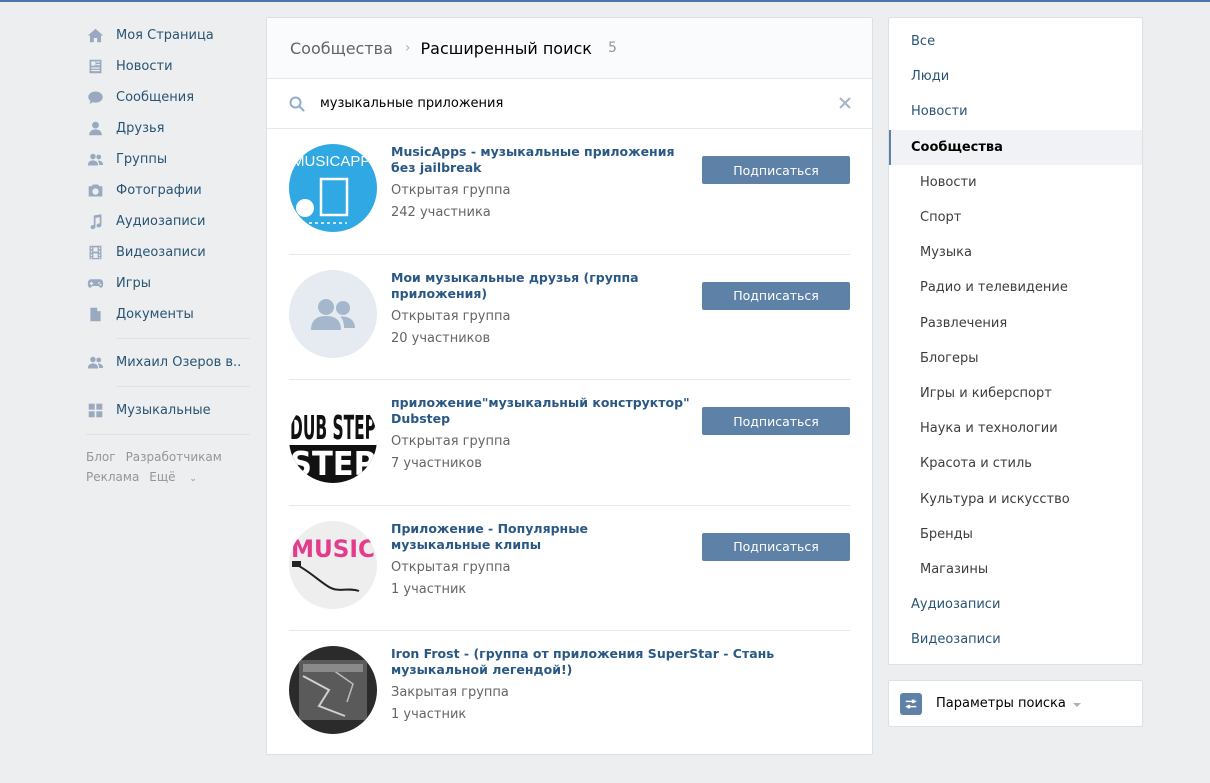 This screenshot has width=1210, height=783. Describe the element at coordinates (95, 222) in the screenshot. I see `music-note-icon` at that location.